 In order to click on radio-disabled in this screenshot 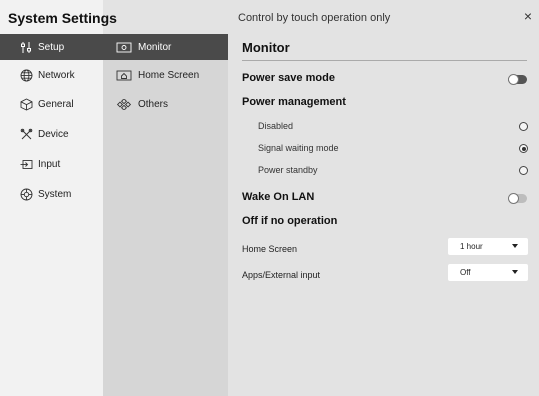, I will do `click(523, 126)`.